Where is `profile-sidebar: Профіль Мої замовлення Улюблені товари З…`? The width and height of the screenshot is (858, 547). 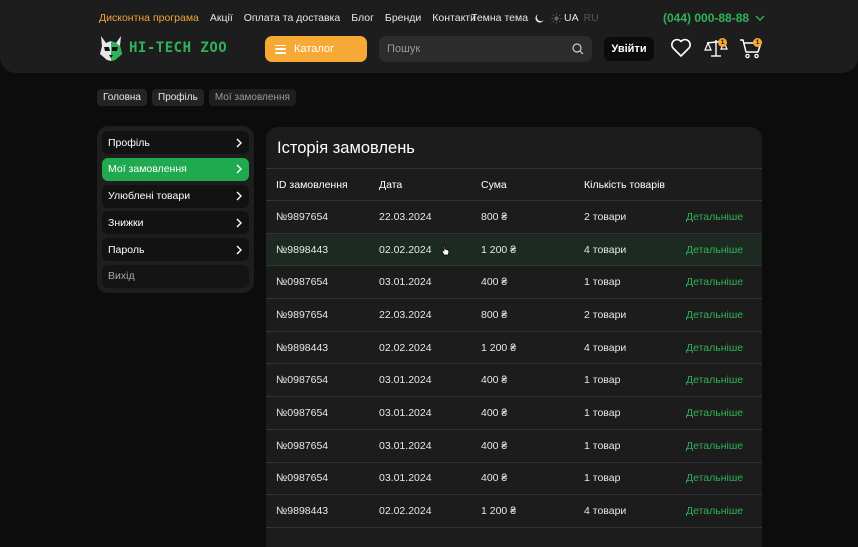
profile-sidebar: Профіль Мої замовлення Улюблені товари З… is located at coordinates (175, 209).